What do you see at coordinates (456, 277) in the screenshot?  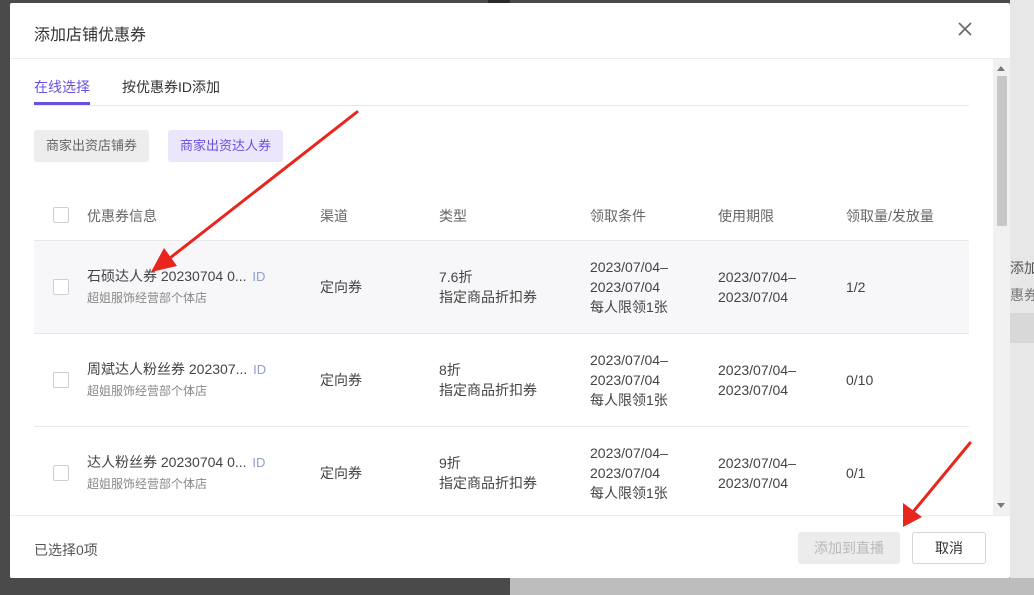 I see `coupon-discount: 7.6折` at bounding box center [456, 277].